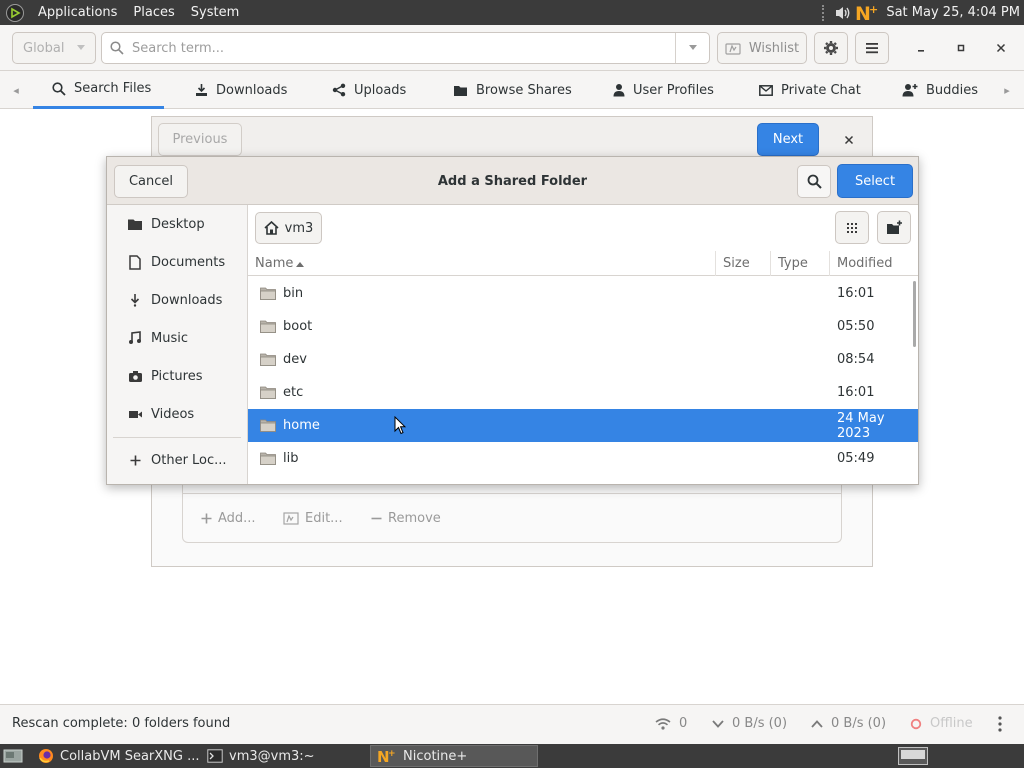 The width and height of the screenshot is (1024, 768). What do you see at coordinates (800, 263) in the screenshot?
I see `column-type: Type` at bounding box center [800, 263].